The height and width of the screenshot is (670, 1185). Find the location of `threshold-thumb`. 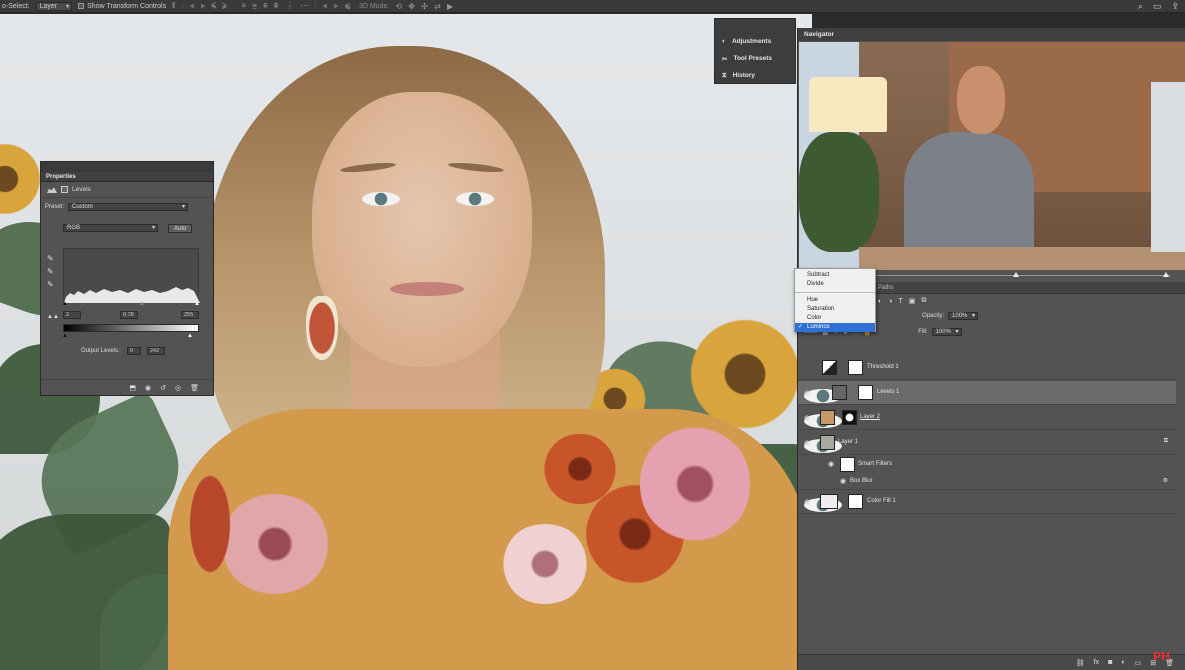

threshold-thumb is located at coordinates (829, 367).